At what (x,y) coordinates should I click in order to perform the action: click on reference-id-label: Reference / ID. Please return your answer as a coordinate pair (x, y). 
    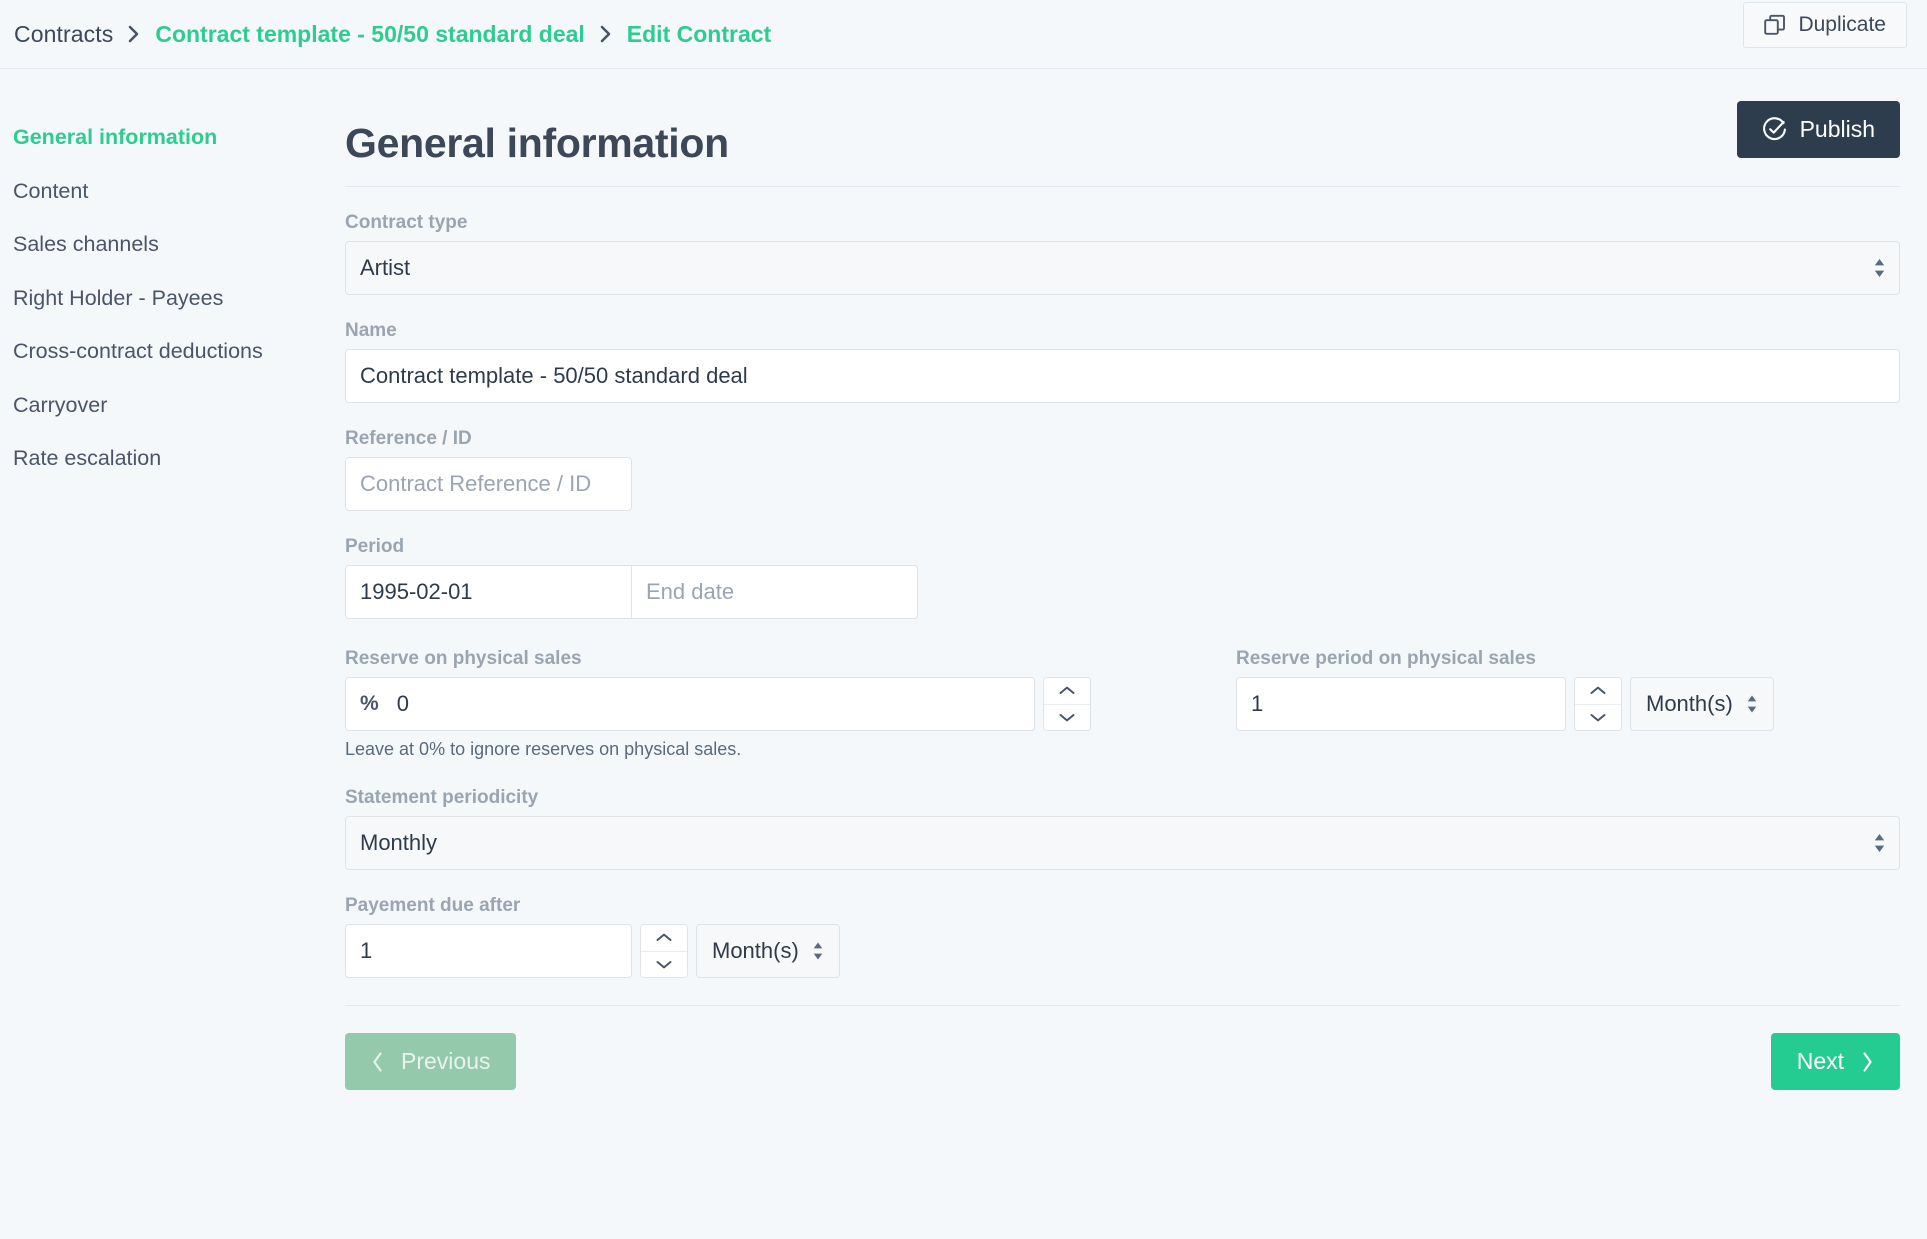
    Looking at the image, I should click on (408, 438).